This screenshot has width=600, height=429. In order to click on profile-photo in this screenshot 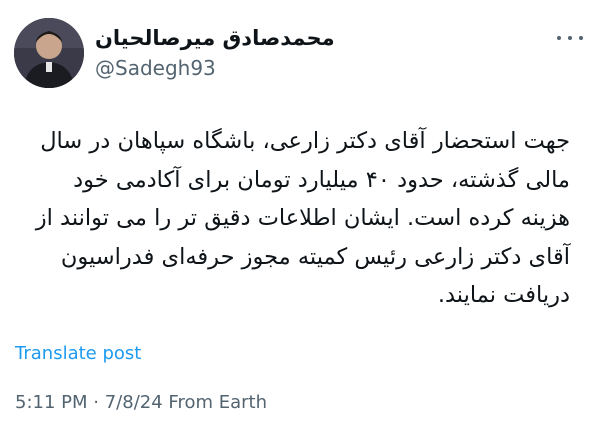, I will do `click(49, 53)`.